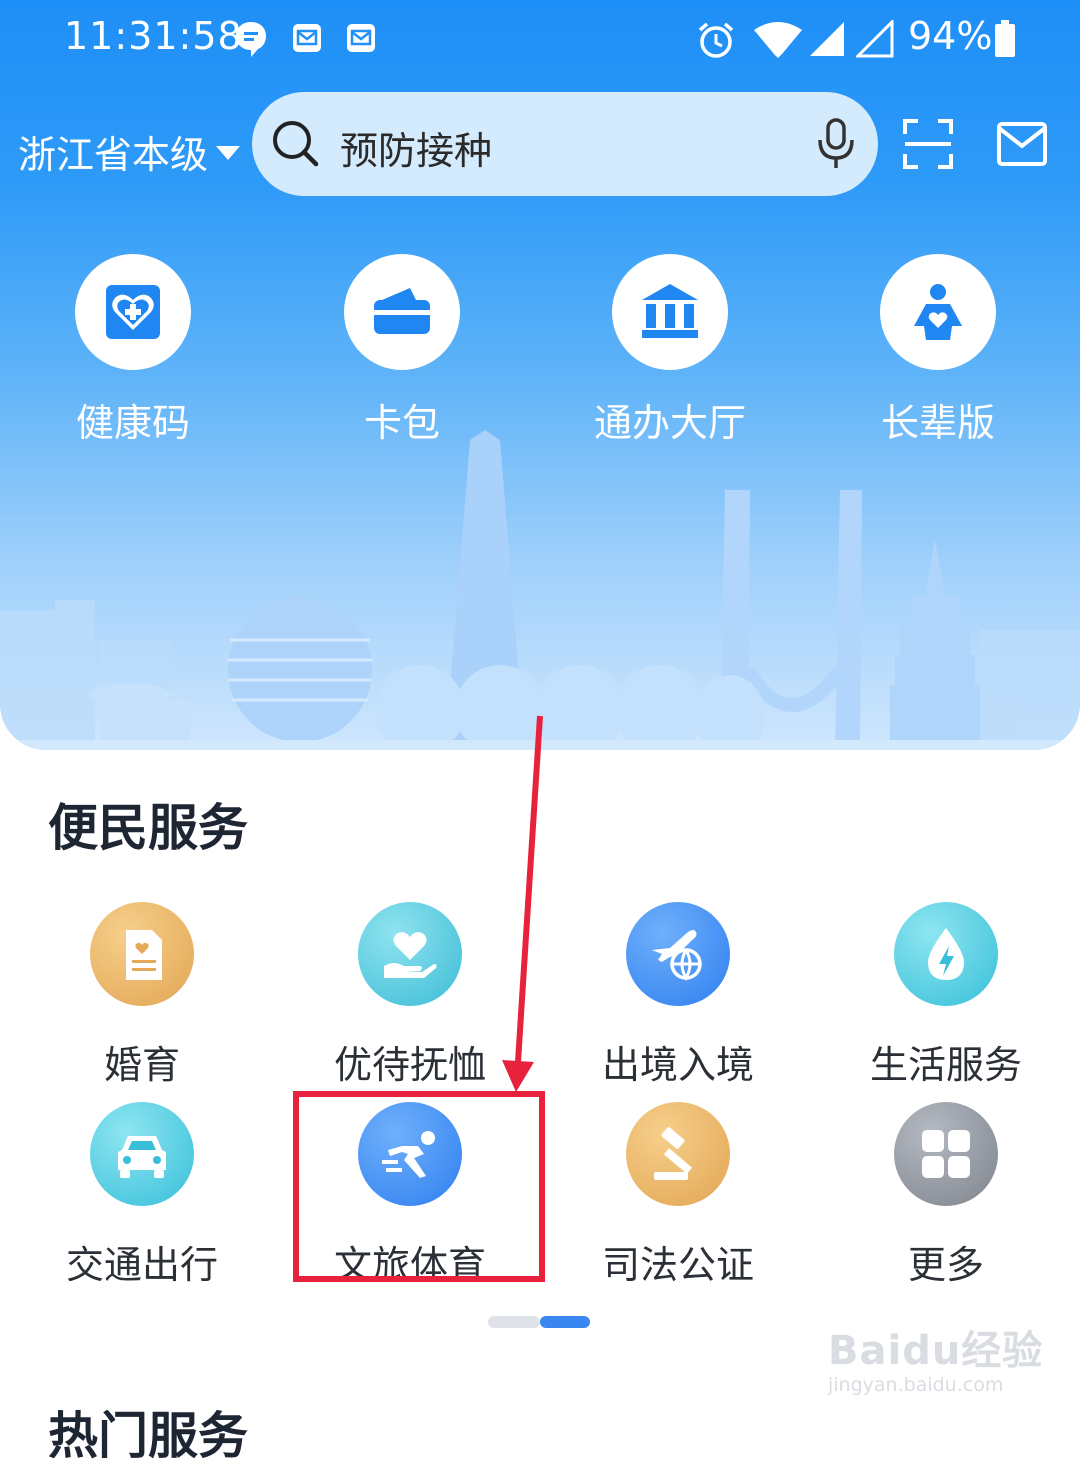 Image resolution: width=1080 pixels, height=1468 pixels. Describe the element at coordinates (142, 1154) in the screenshot. I see `car-icon` at that location.